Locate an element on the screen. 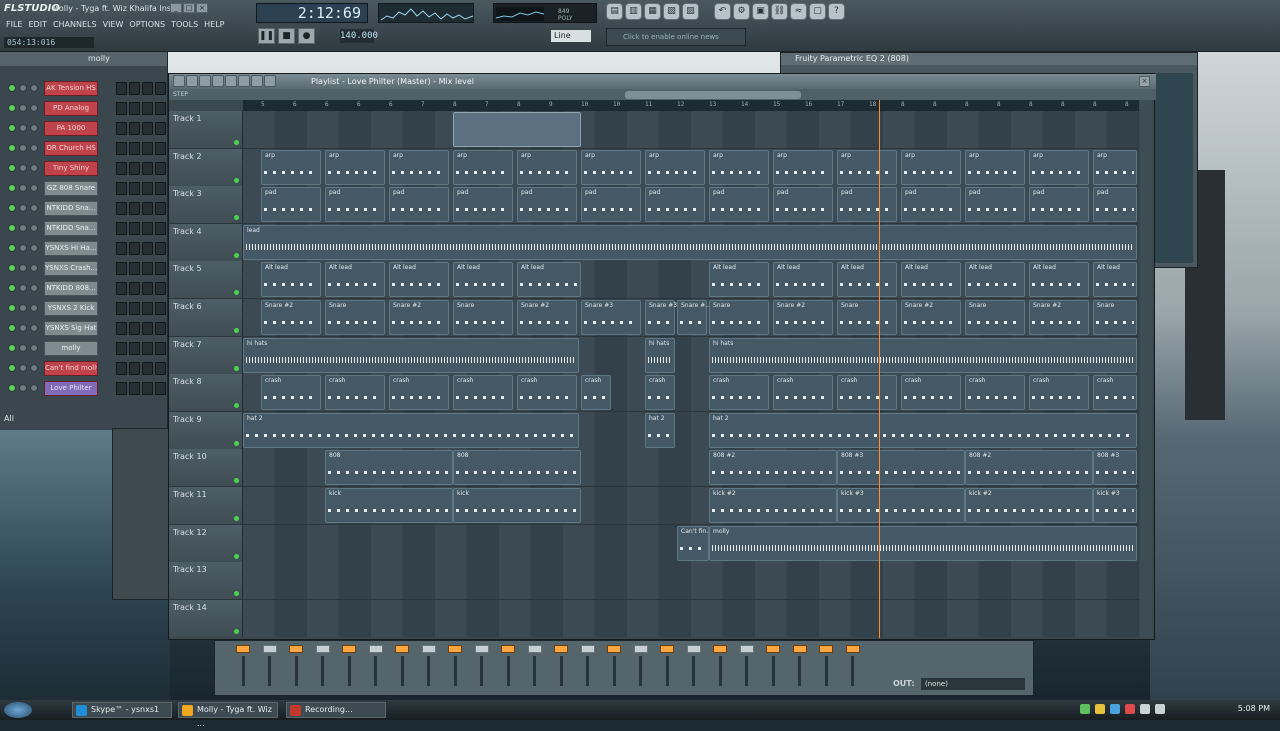 The width and height of the screenshot is (1280, 731). channel-button: PA 1000 is located at coordinates (71, 128).